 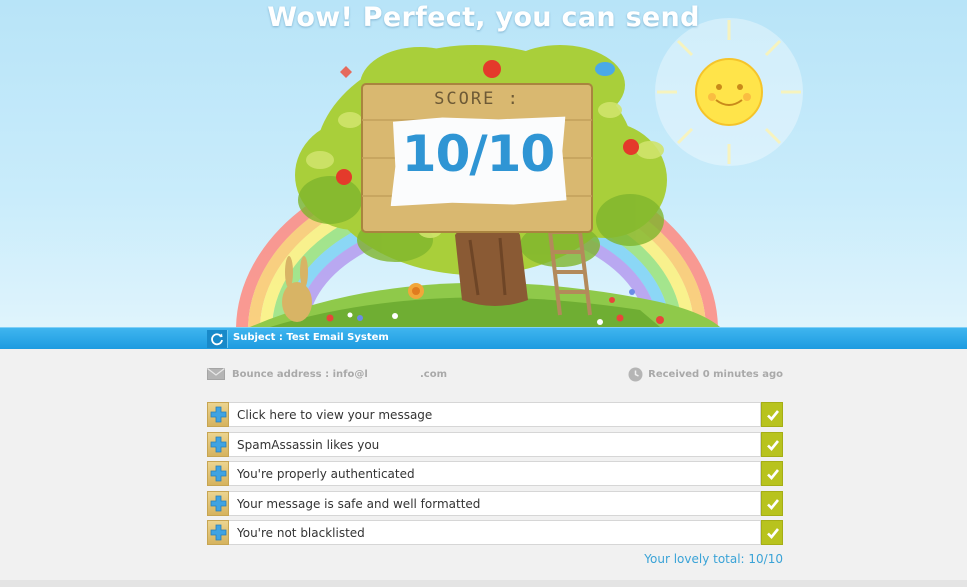 I want to click on result-label: Your message is safe and well formatted, so click(x=359, y=503).